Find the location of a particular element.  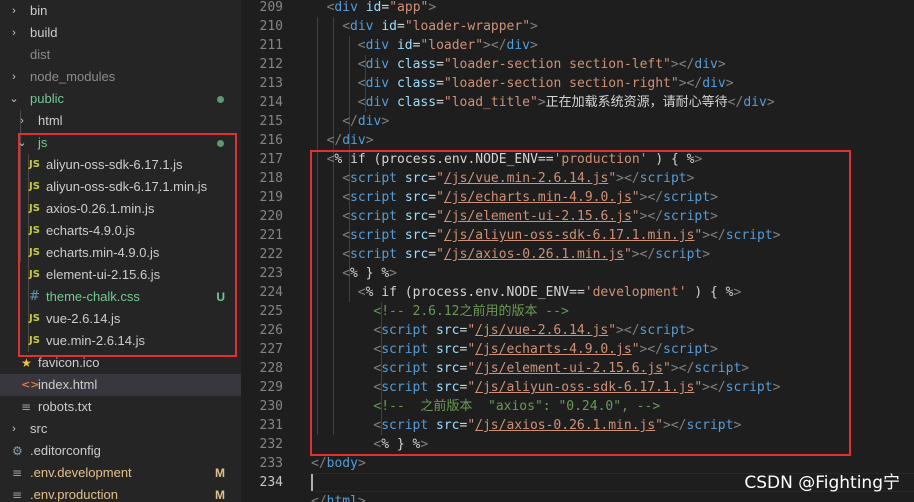

code-text: </div> is located at coordinates (350, 140).